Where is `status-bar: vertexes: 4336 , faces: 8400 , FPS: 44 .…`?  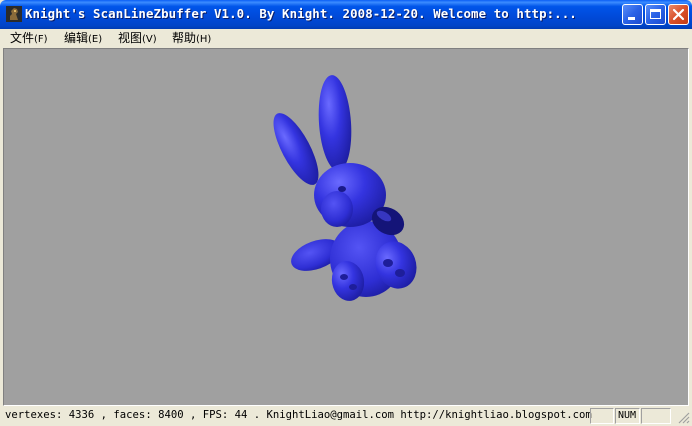 status-bar: vertexes: 4336 , faces: 8400 , FPS: 44 .… is located at coordinates (346, 416).